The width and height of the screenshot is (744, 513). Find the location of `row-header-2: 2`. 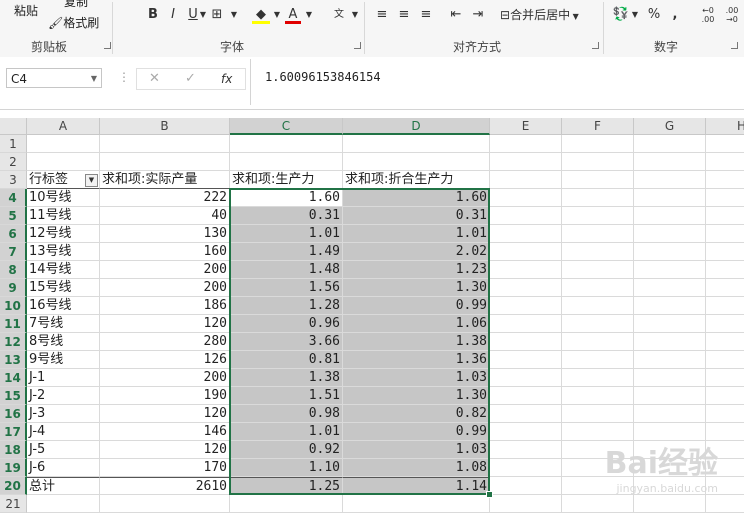

row-header-2: 2 is located at coordinates (13, 162).